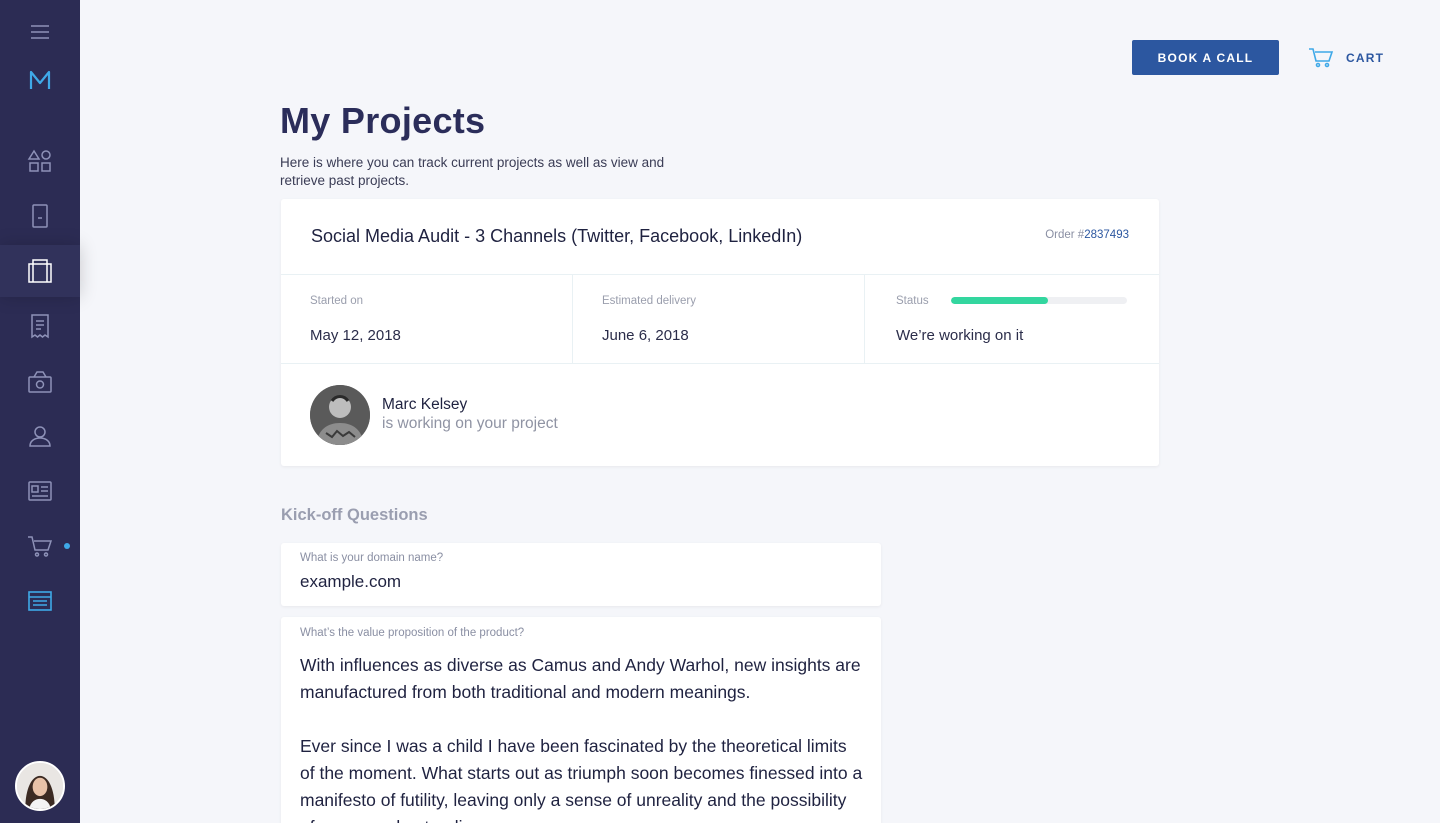  What do you see at coordinates (470, 423) in the screenshot?
I see `worker-note: is working on your project` at bounding box center [470, 423].